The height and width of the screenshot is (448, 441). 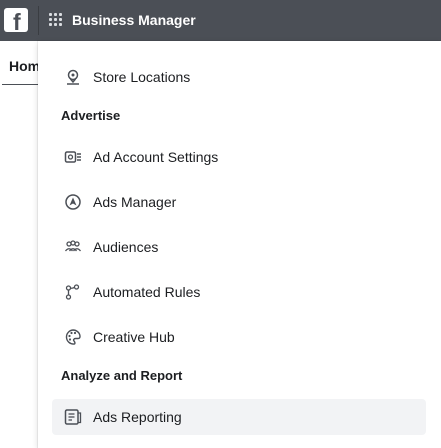 I want to click on facebook-logo-letter: f, so click(x=17, y=22).